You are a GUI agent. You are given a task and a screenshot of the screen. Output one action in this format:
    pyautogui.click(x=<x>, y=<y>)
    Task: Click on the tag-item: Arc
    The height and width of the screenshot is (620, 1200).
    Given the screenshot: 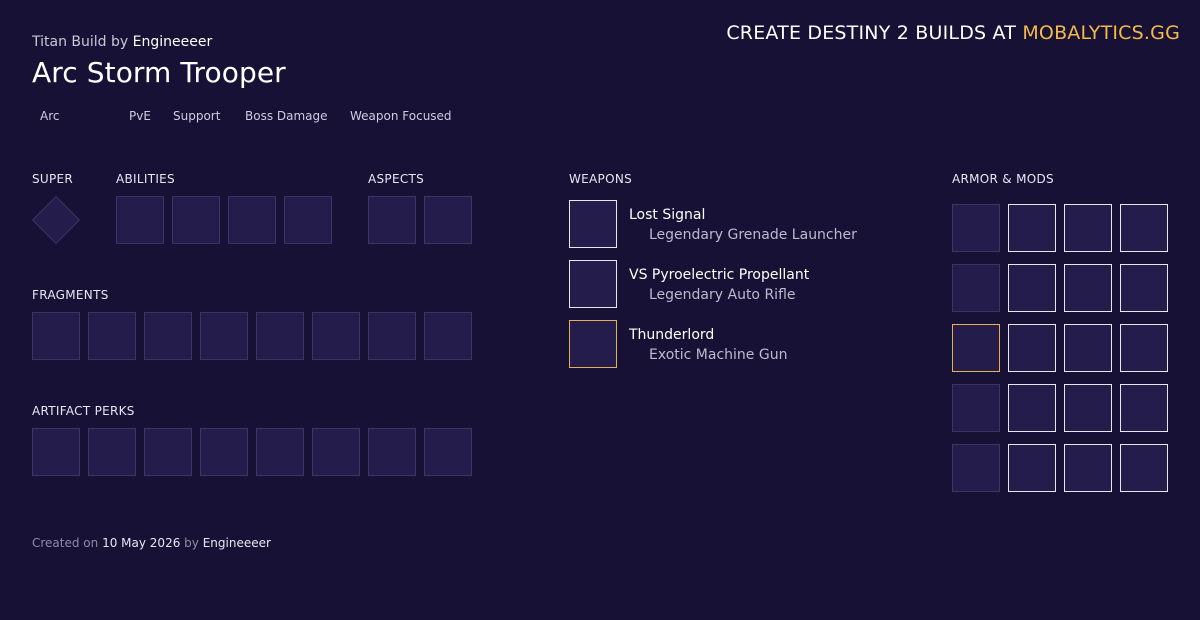 What is the action you would take?
    pyautogui.click(x=50, y=116)
    